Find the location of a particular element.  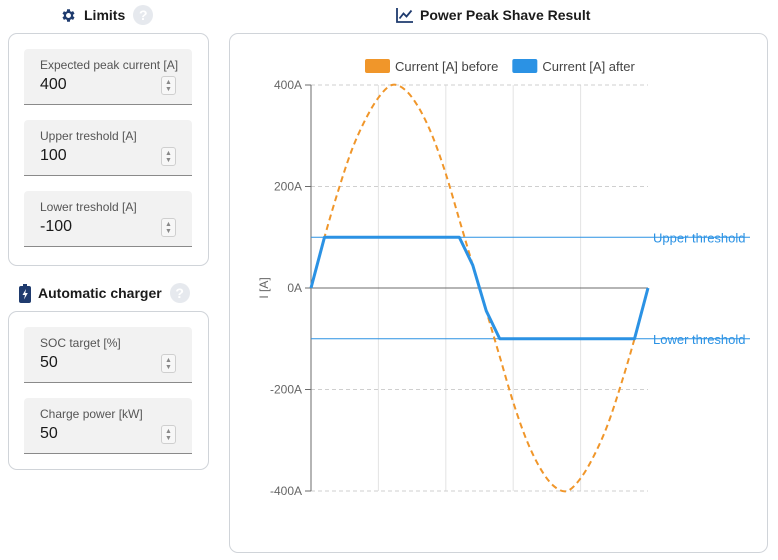

gear-icon is located at coordinates (68, 15).